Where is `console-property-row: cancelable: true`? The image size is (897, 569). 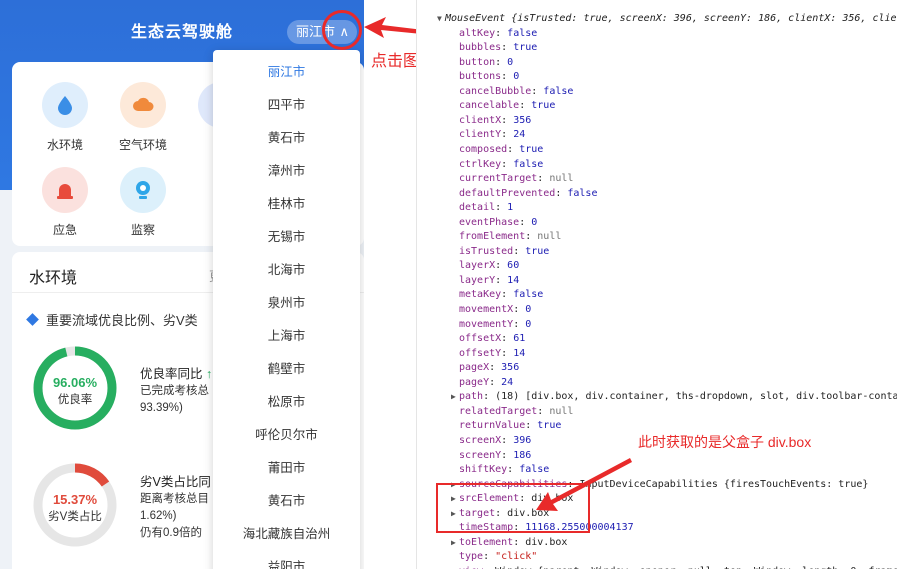 console-property-row: cancelable: true is located at coordinates (507, 106).